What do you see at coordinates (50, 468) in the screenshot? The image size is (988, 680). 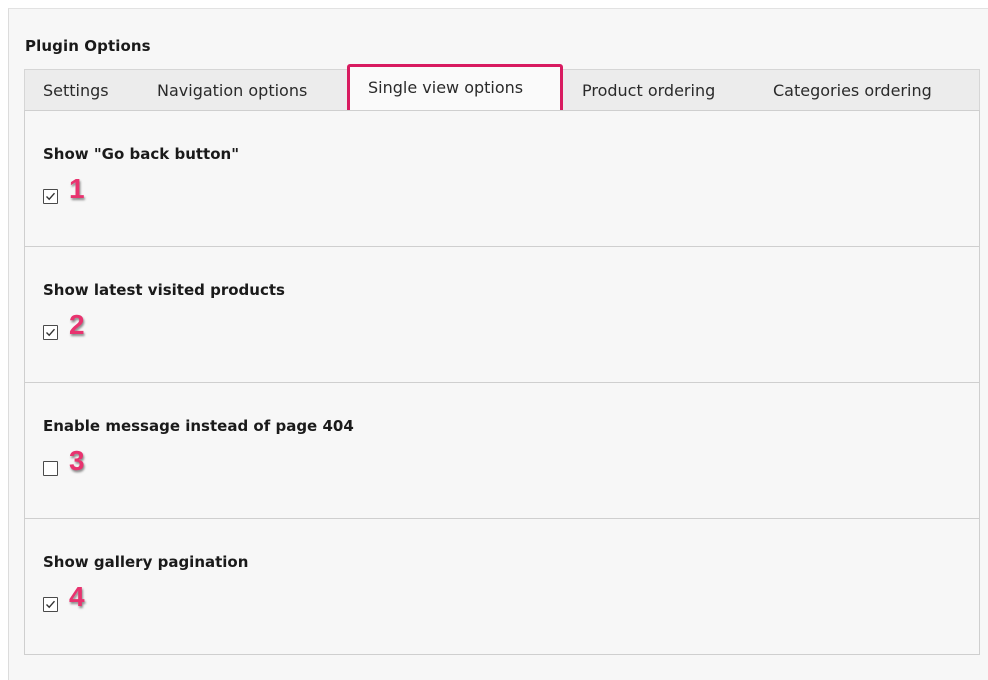 I see `page-404-message-checkbox` at bounding box center [50, 468].